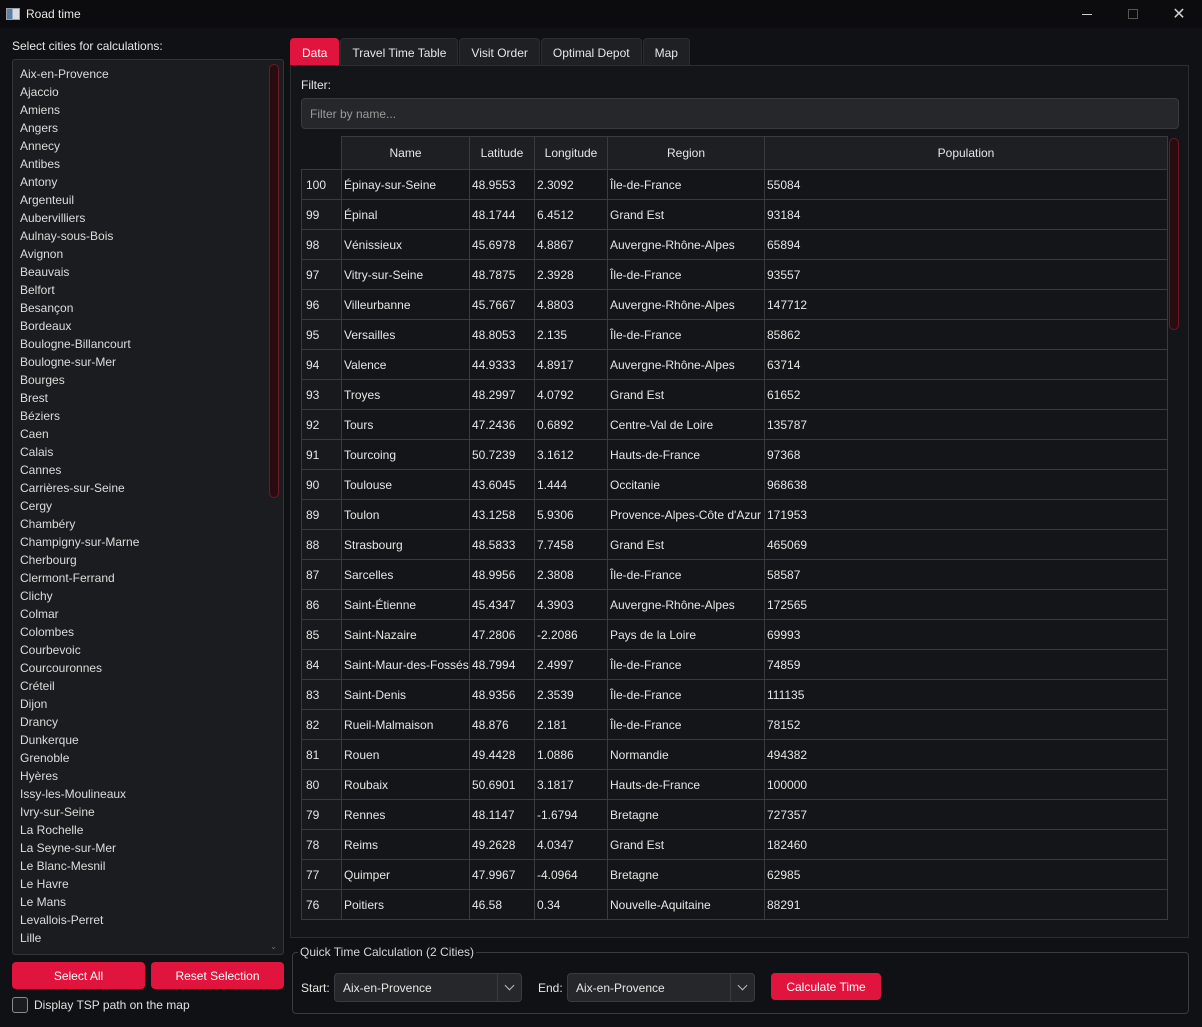  Describe the element at coordinates (571, 153) in the screenshot. I see `column-header-longitude: Longitude` at that location.